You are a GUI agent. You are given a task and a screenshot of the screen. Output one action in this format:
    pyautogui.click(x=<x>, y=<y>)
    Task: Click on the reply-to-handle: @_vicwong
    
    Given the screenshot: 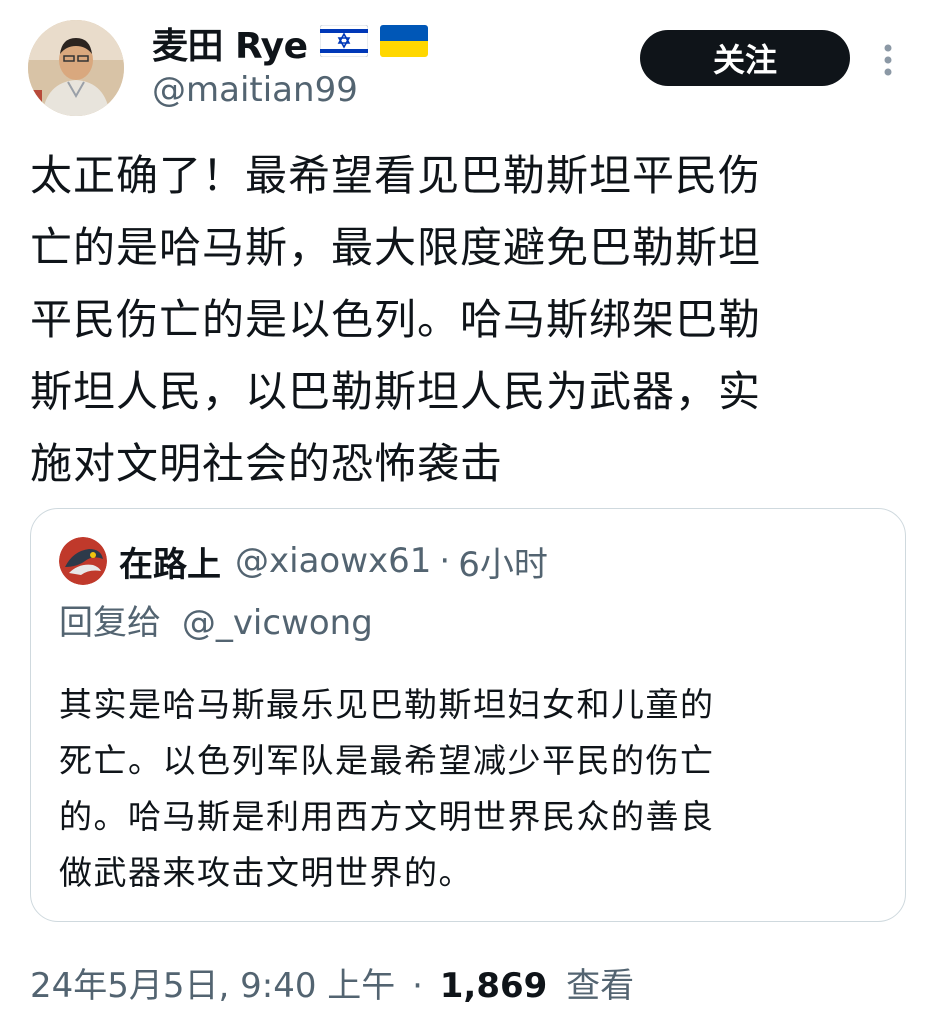 What is the action you would take?
    pyautogui.click(x=277, y=623)
    